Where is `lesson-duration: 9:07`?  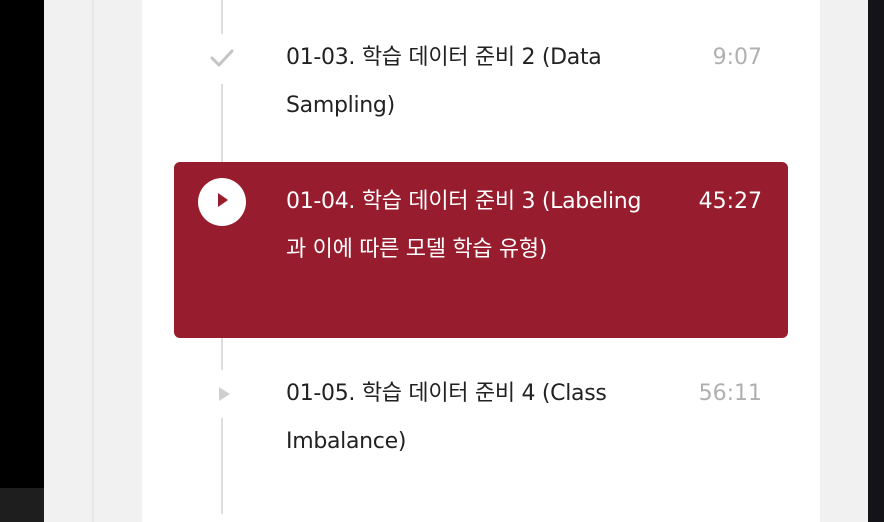
lesson-duration: 9:07 is located at coordinates (737, 57).